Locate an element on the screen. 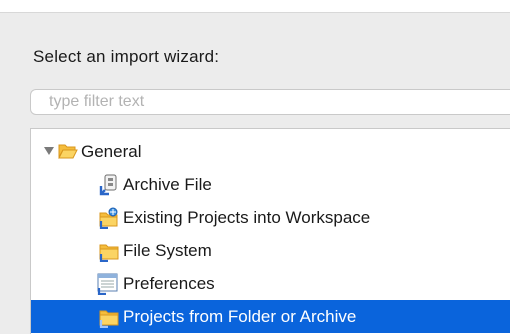 Image resolution: width=510 pixels, height=334 pixels. tree-item-archive-file: Archive File is located at coordinates (270, 184).